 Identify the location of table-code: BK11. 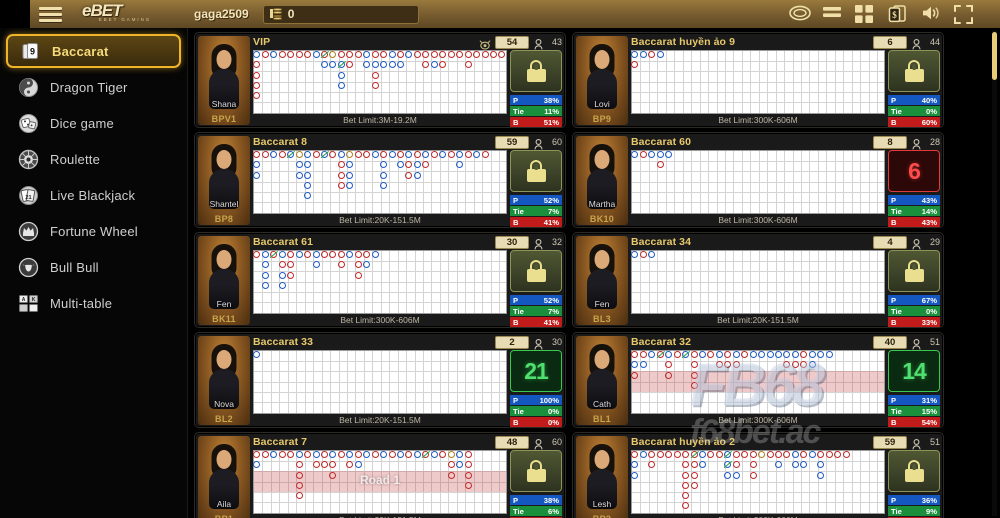
(224, 319).